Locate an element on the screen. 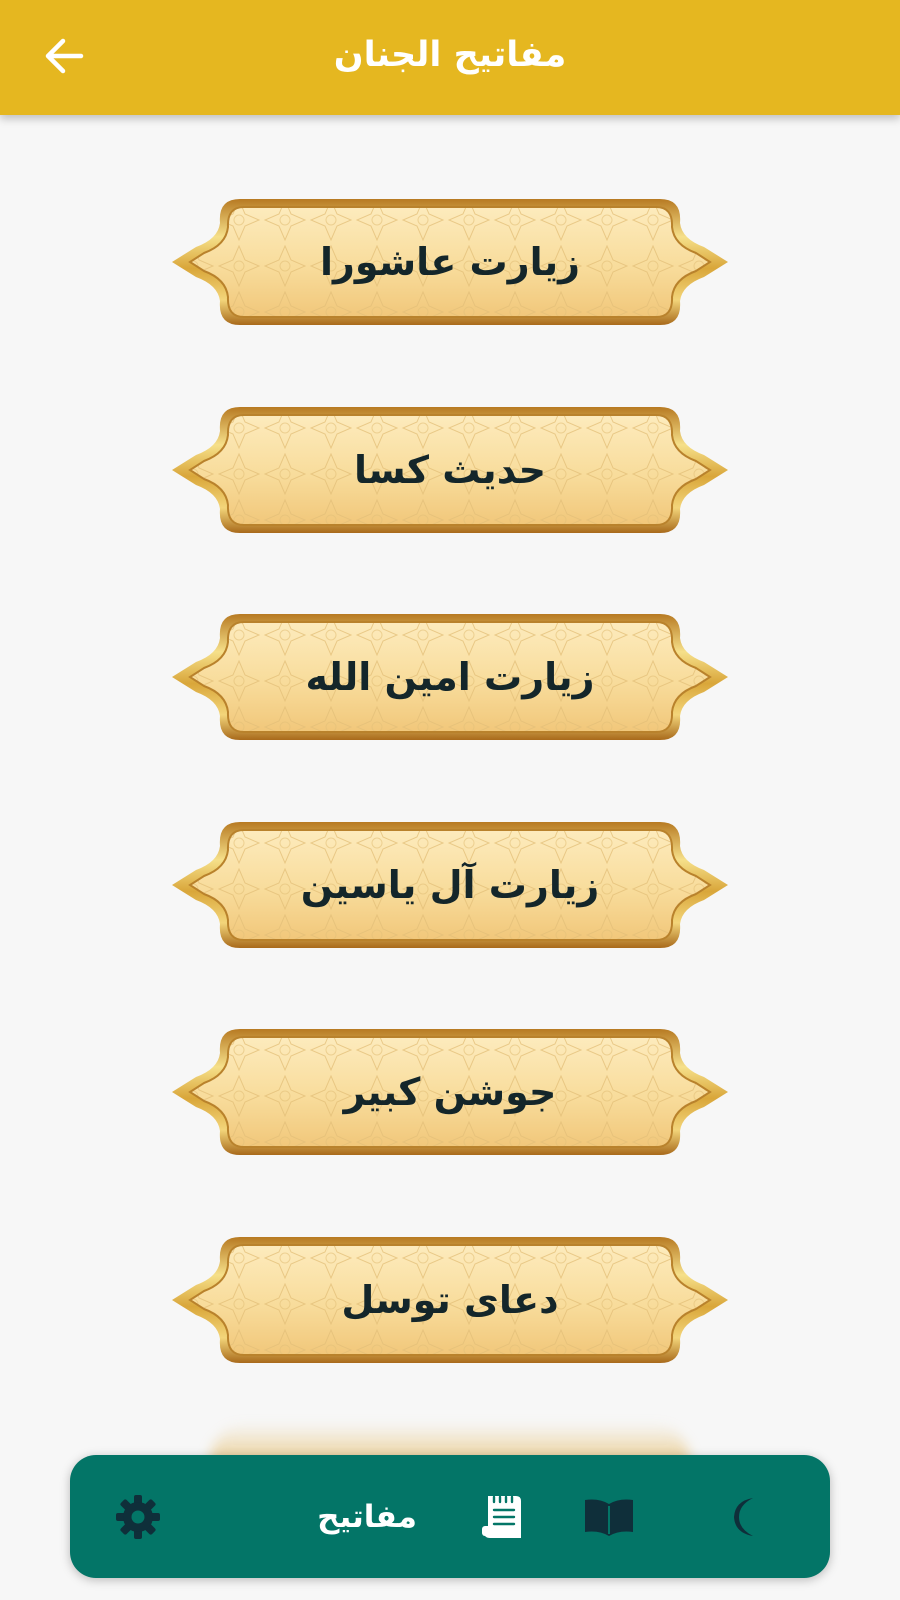 This screenshot has height=1600, width=900. menu-item-ziarat-amin-allah: زیارت امین الله is located at coordinates (450, 677).